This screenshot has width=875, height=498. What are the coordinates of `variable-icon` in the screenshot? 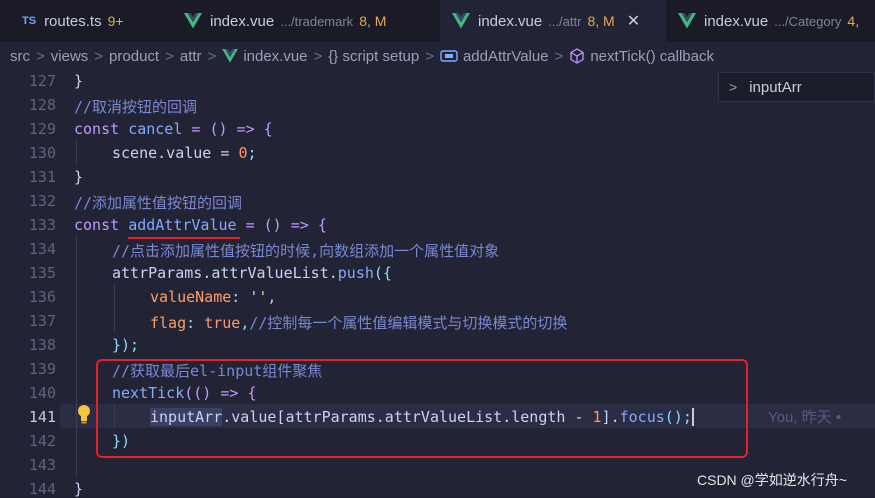 It's located at (449, 56).